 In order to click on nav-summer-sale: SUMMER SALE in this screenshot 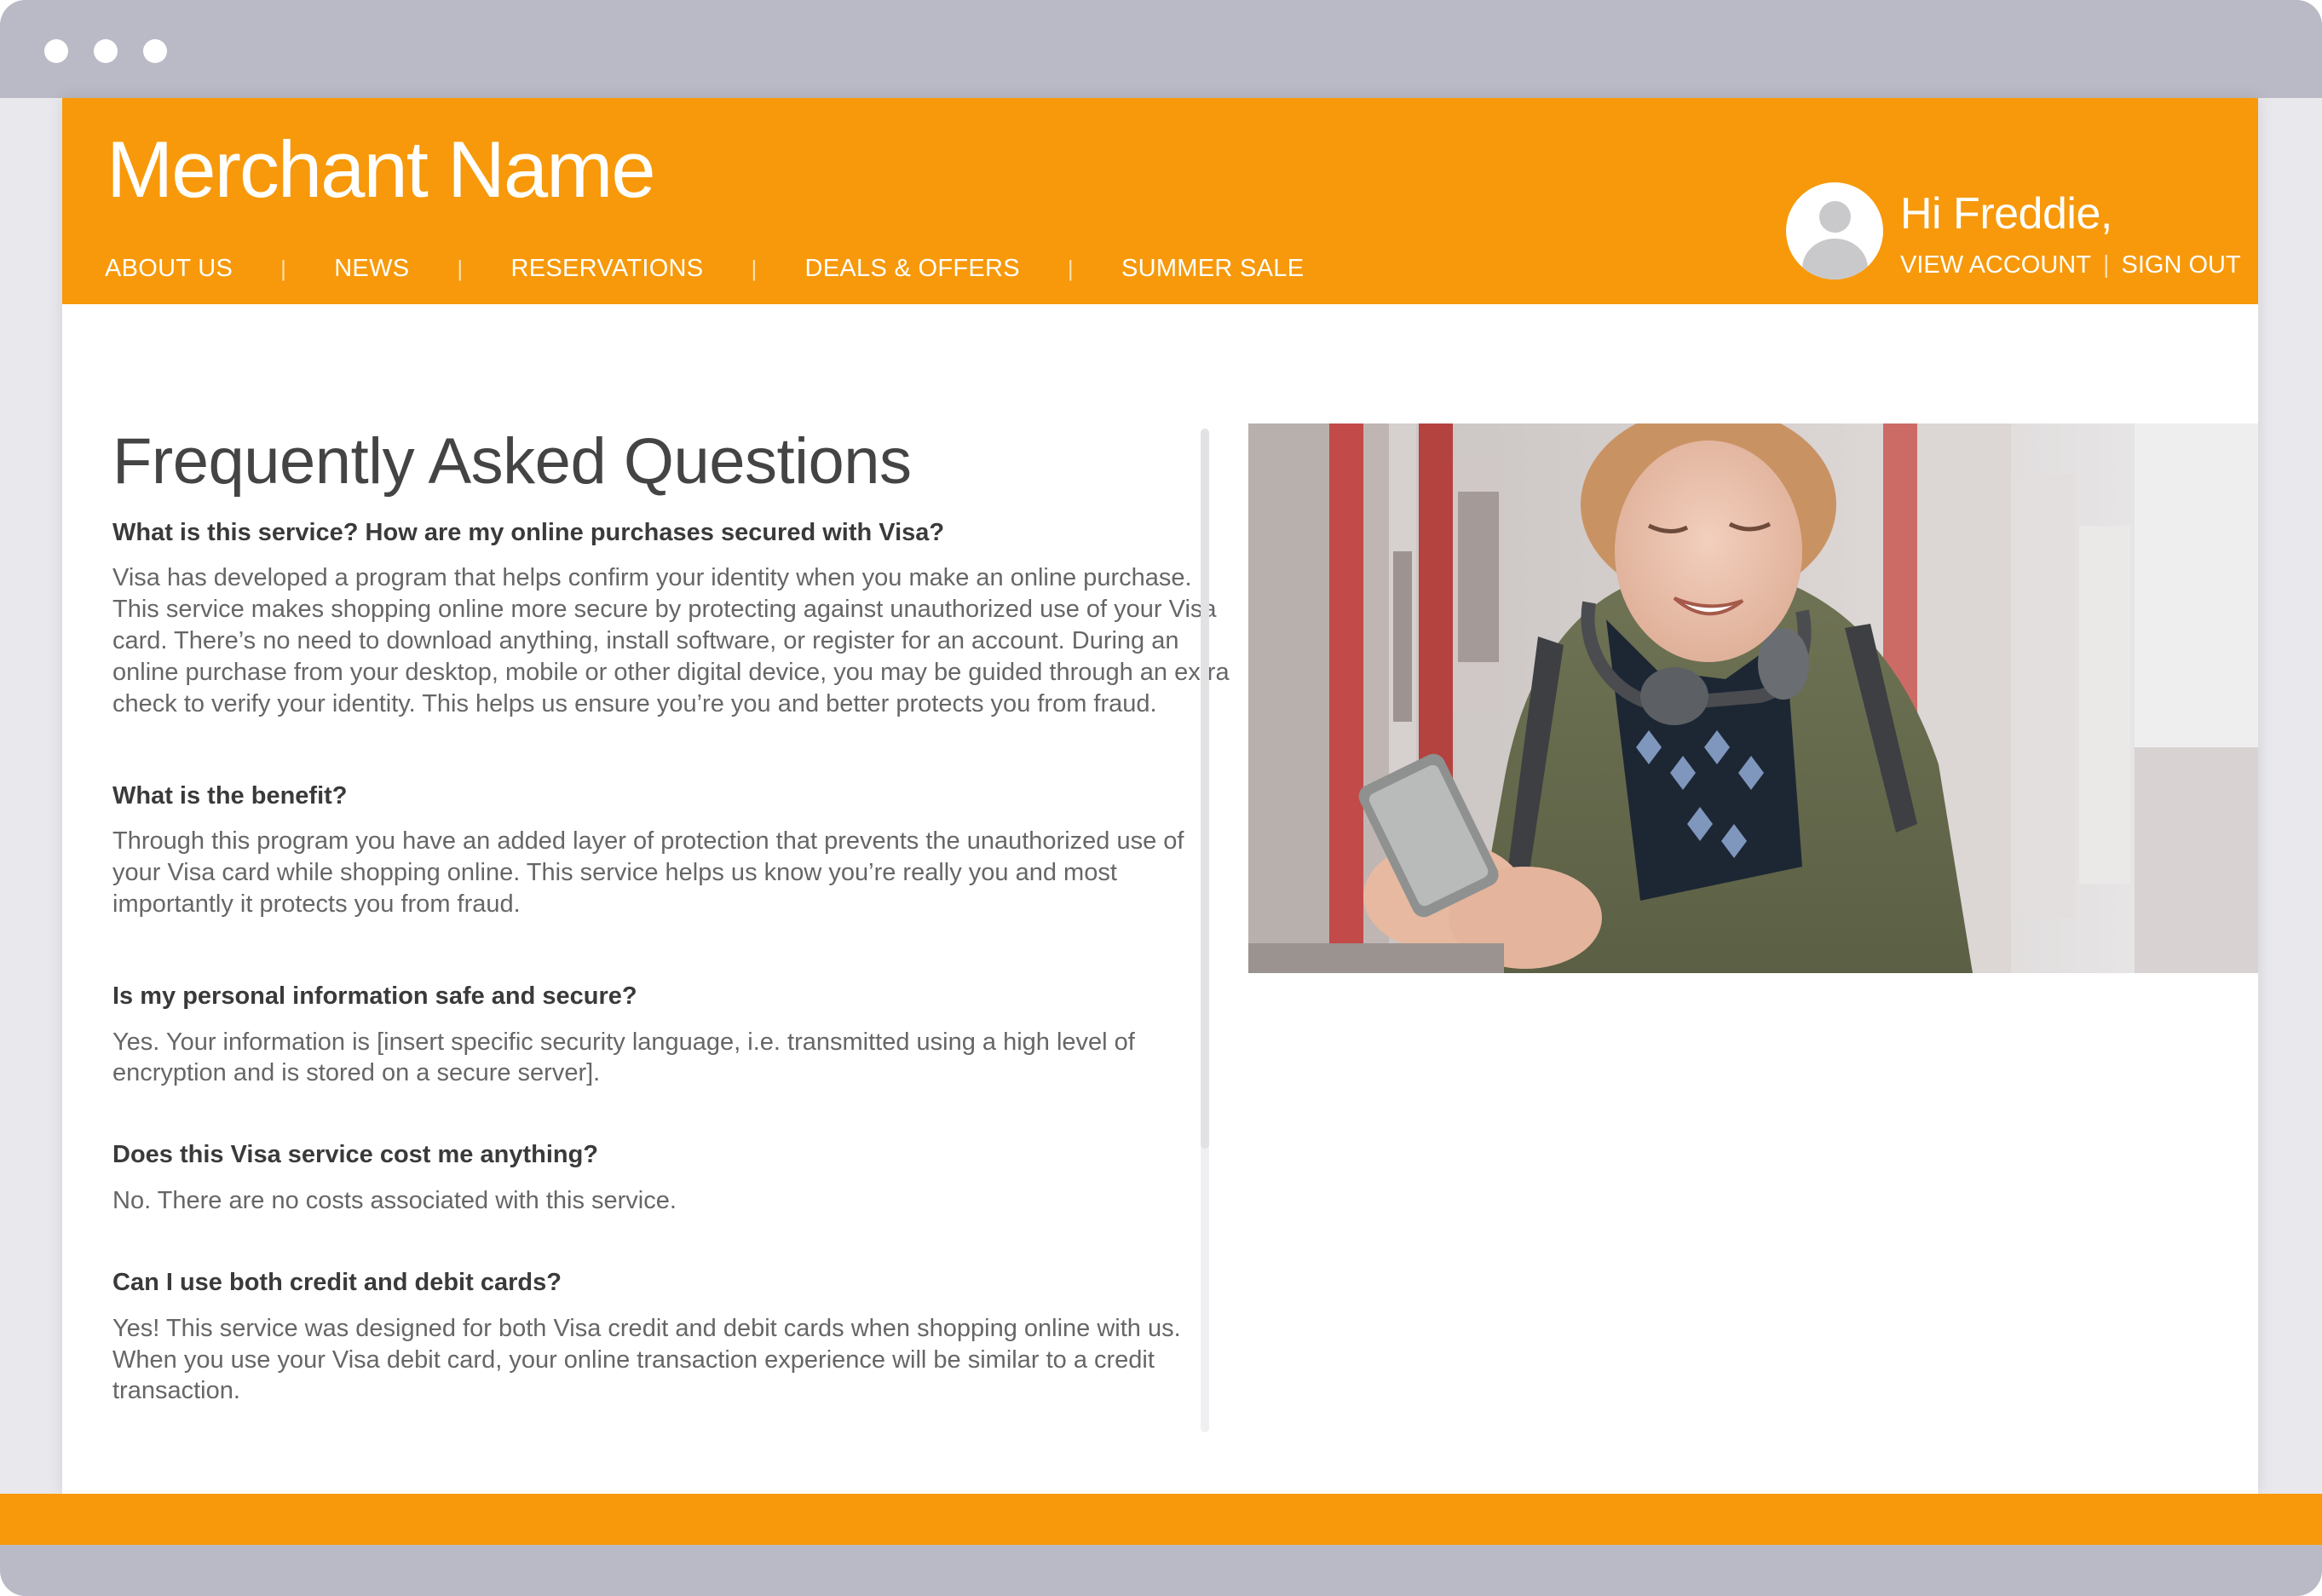, I will do `click(1212, 269)`.